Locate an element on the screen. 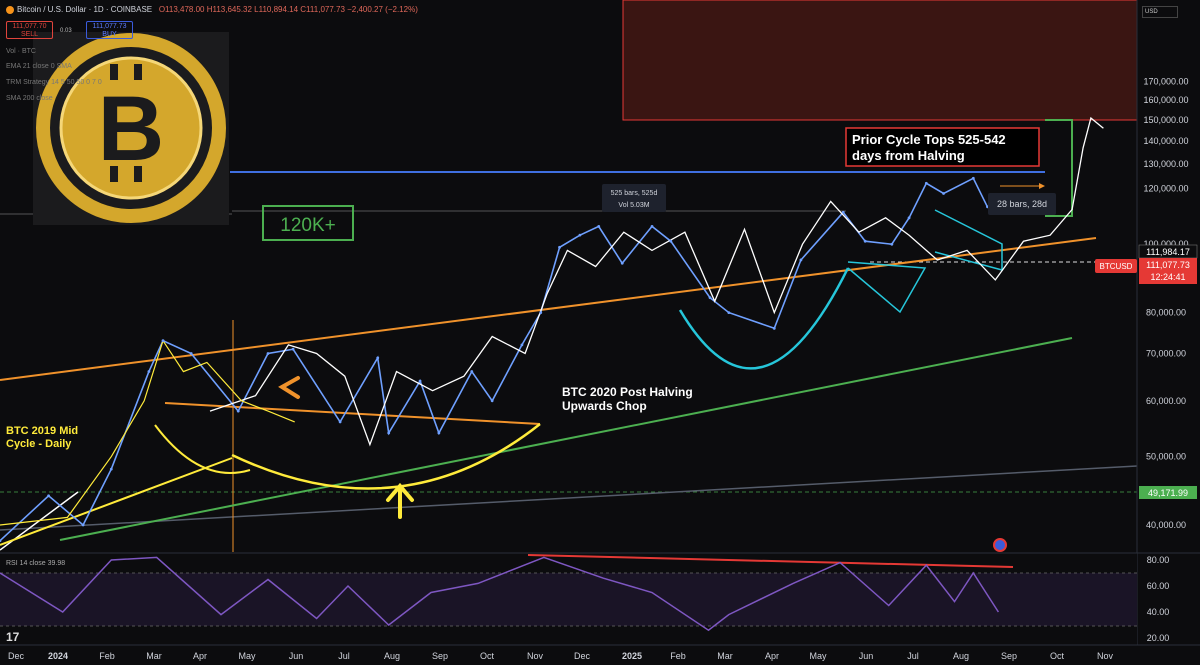 This screenshot has width=1200, height=665. y-tick-label: 130,000.00 is located at coordinates (1165, 164).